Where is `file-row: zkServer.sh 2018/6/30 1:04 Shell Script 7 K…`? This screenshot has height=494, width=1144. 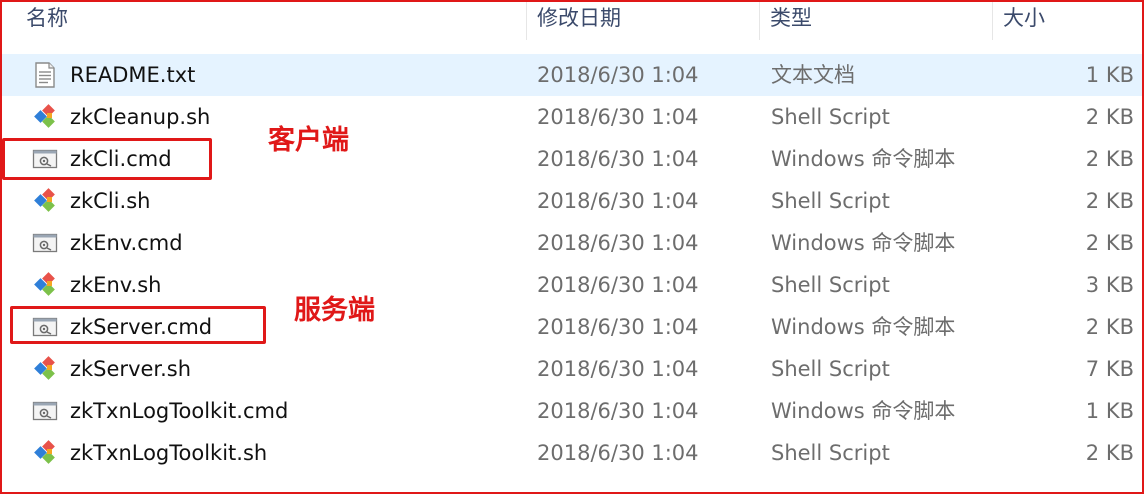 file-row: zkServer.sh 2018/6/30 1:04 Shell Script 7 K… is located at coordinates (572, 369).